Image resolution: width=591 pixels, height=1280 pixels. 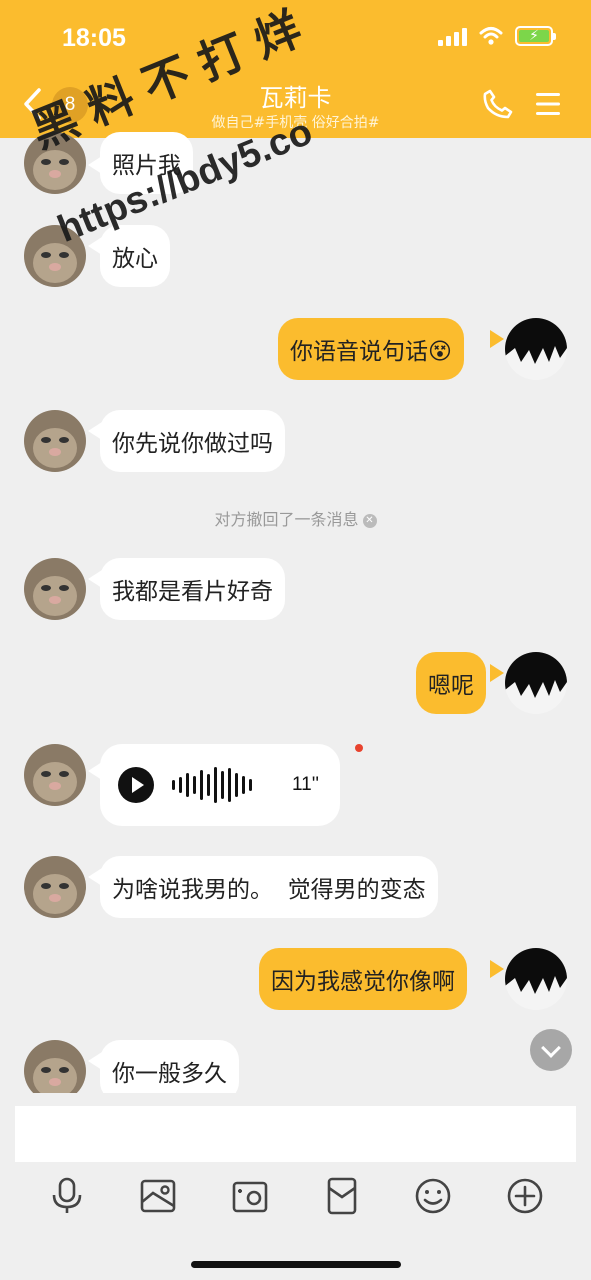 What do you see at coordinates (94, 38) in the screenshot?
I see `status-time: 18:05` at bounding box center [94, 38].